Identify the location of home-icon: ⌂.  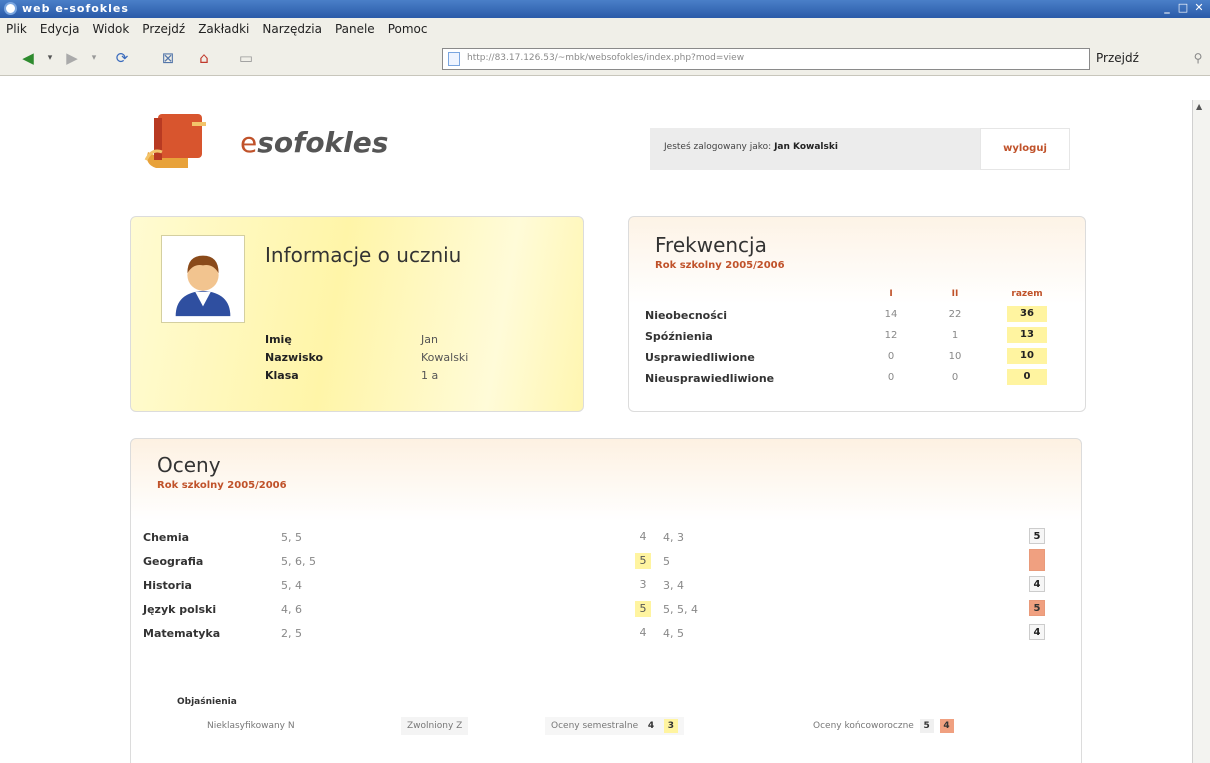
(204, 58).